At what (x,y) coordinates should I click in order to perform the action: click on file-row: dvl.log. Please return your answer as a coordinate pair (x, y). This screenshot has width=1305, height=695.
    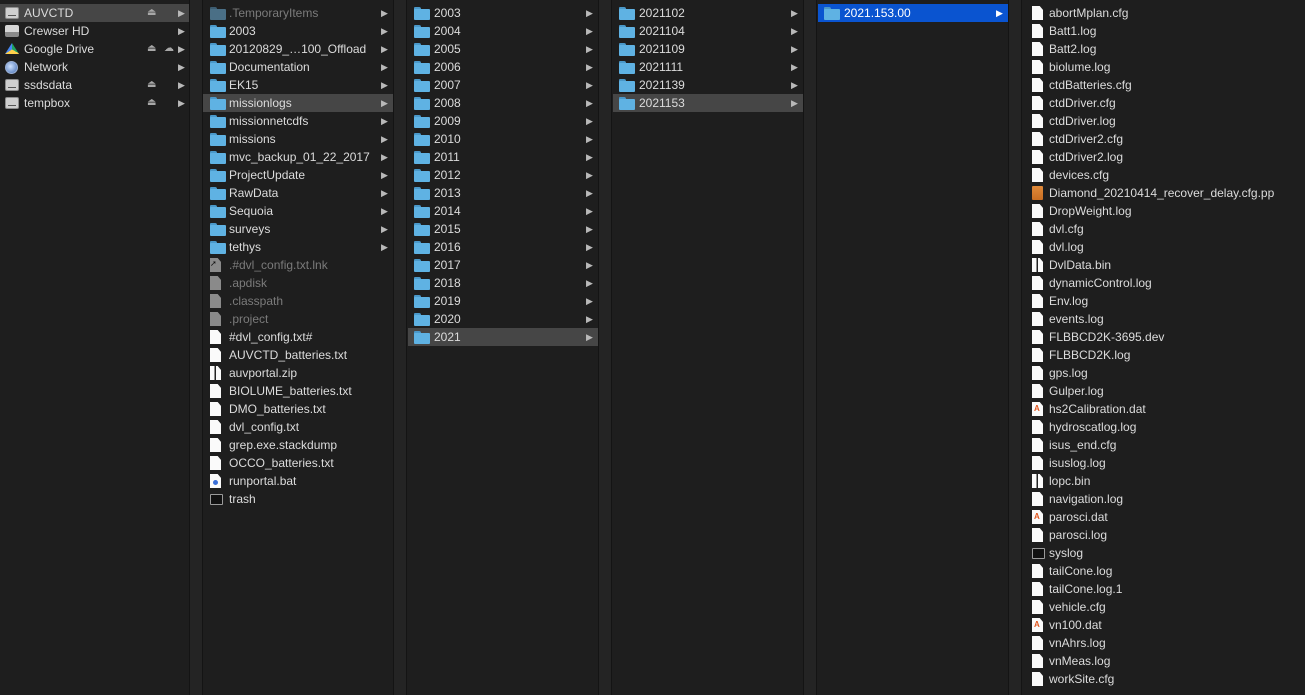
    Looking at the image, I should click on (1164, 247).